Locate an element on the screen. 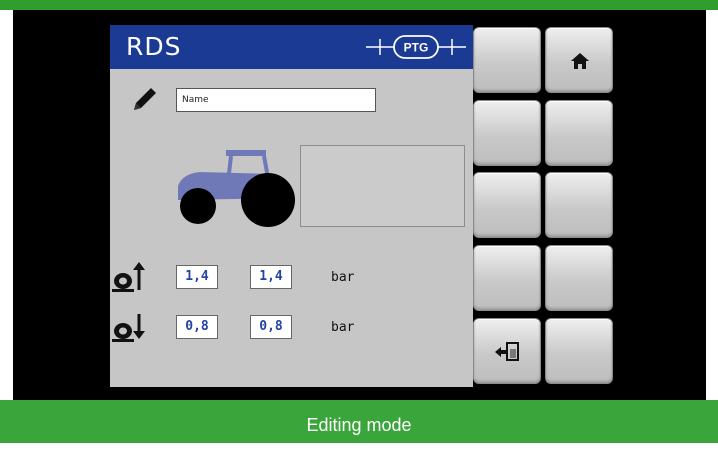 Image resolution: width=718 pixels, height=450 pixels. tractor-icon is located at coordinates (236, 188).